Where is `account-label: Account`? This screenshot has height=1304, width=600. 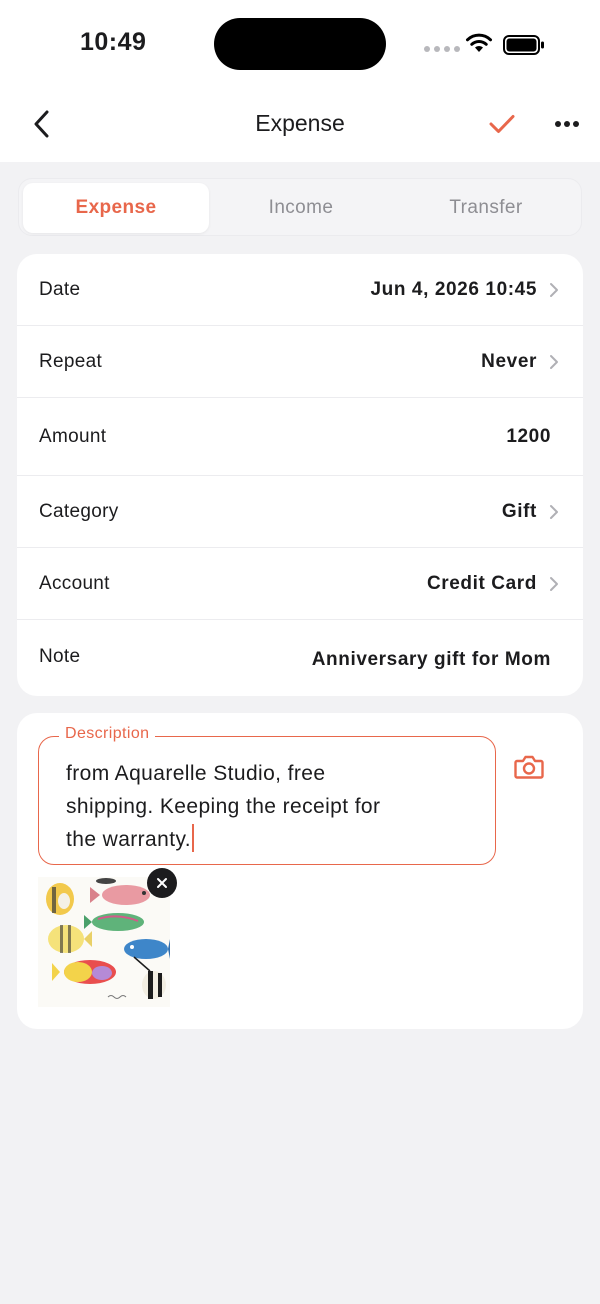 account-label: Account is located at coordinates (74, 583).